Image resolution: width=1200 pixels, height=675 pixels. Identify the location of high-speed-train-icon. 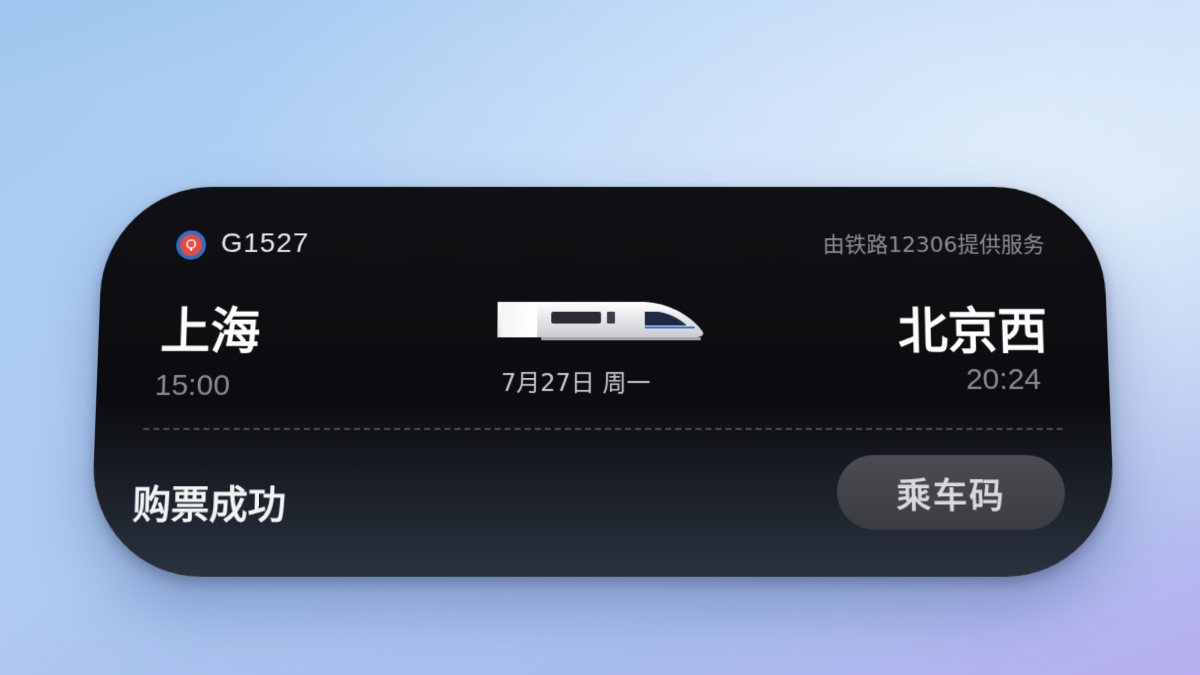
(600, 321).